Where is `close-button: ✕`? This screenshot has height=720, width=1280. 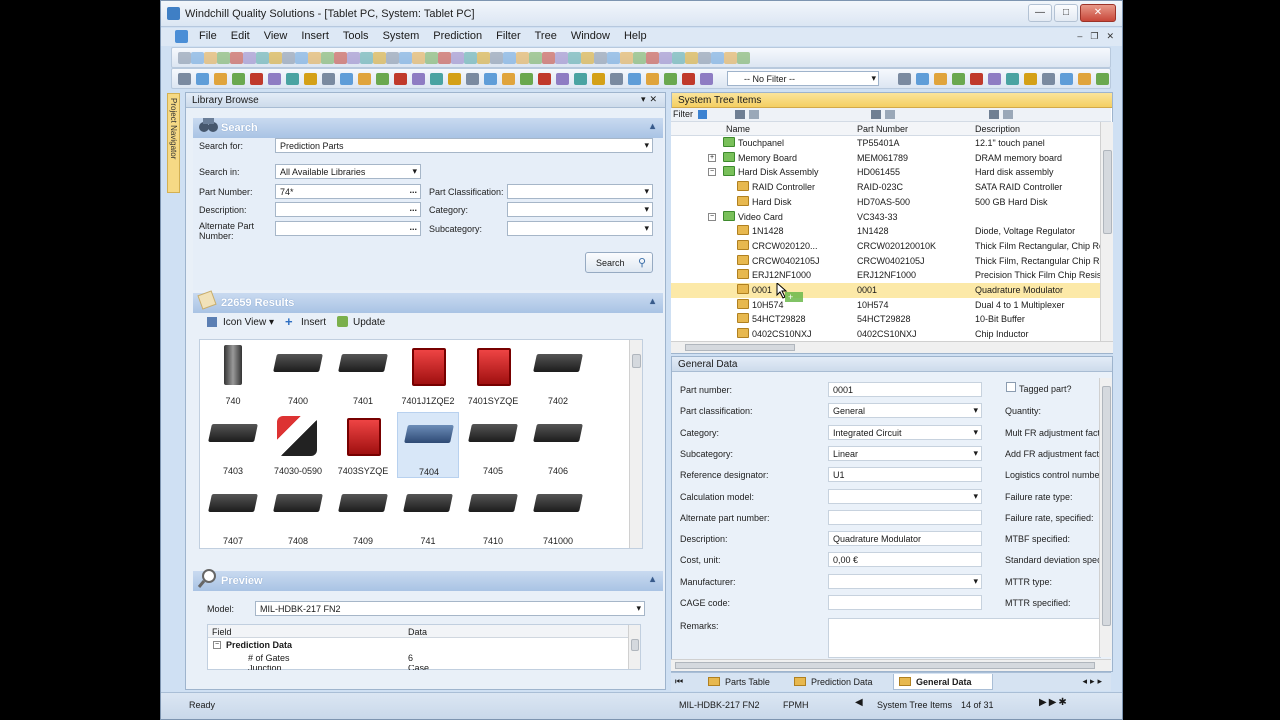
close-button: ✕ is located at coordinates (1098, 13).